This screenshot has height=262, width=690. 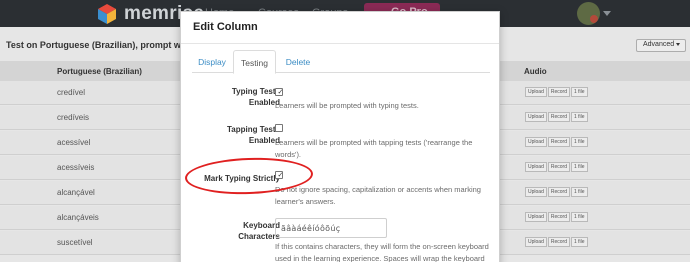 I want to click on tab-delete: Delete, so click(x=298, y=61).